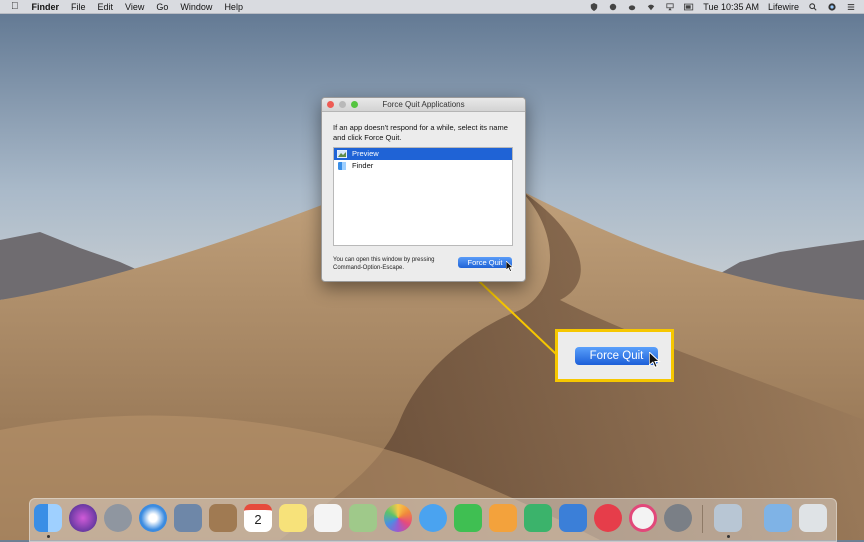 The image size is (864, 542). I want to click on zoom-window-icon, so click(354, 104).